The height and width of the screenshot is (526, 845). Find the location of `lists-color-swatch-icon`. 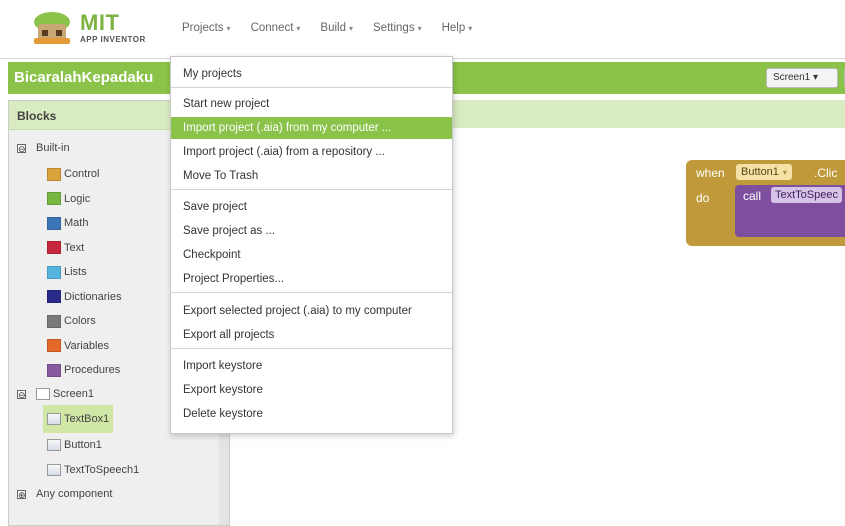

lists-color-swatch-icon is located at coordinates (54, 272).